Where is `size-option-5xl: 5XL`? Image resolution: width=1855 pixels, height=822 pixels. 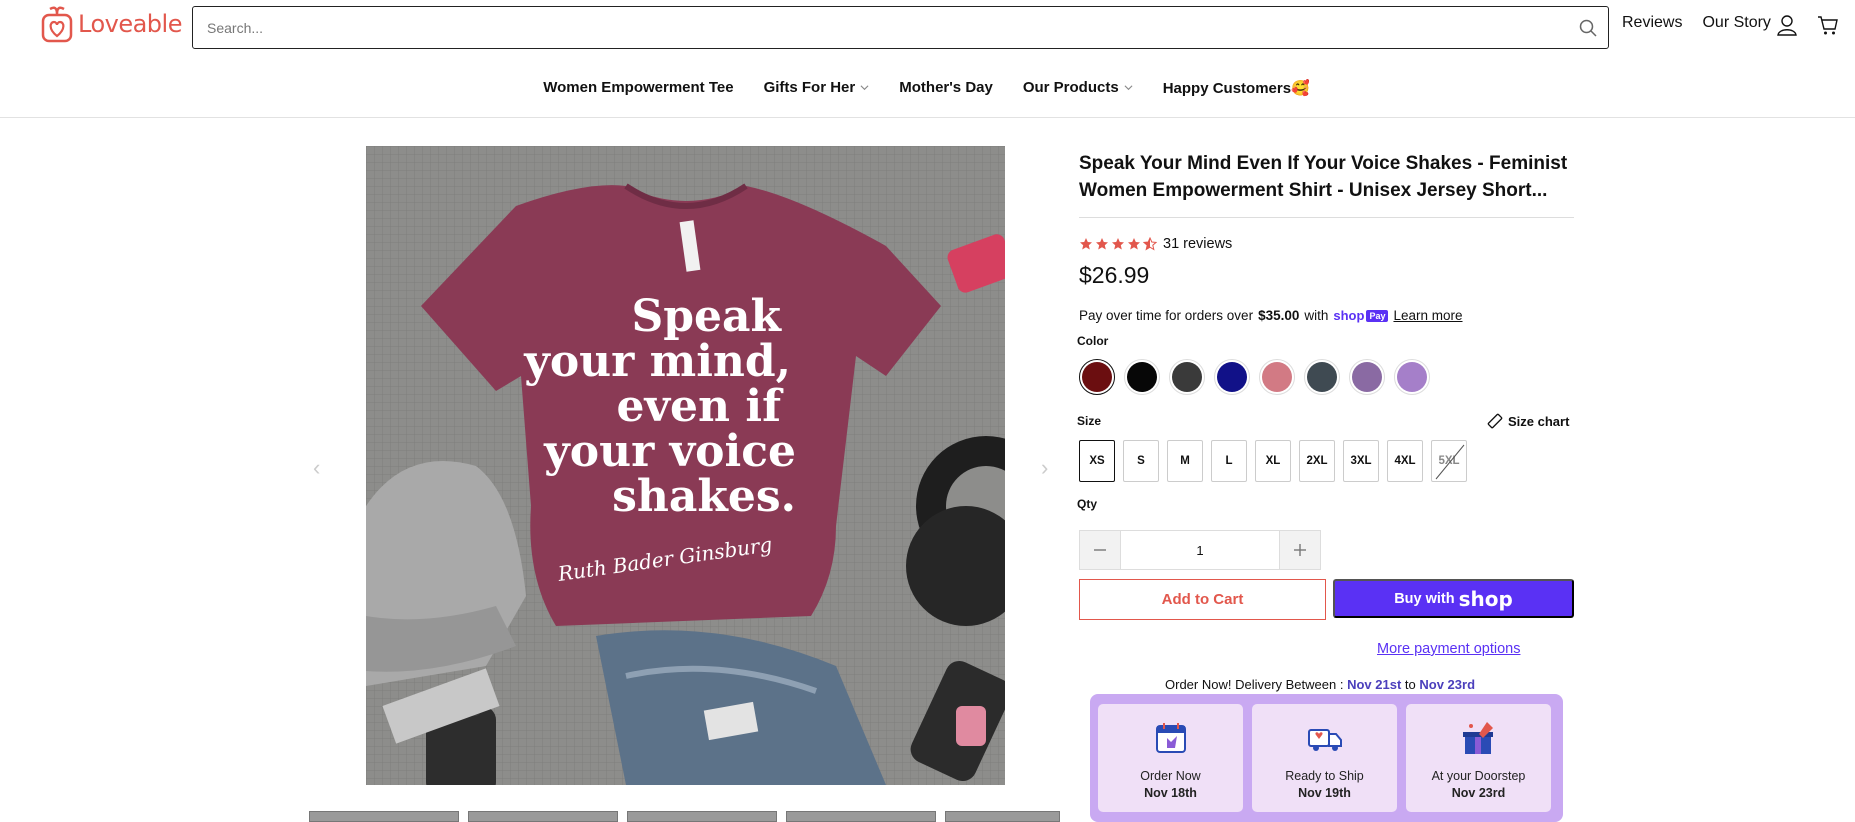 size-option-5xl: 5XL is located at coordinates (1449, 461).